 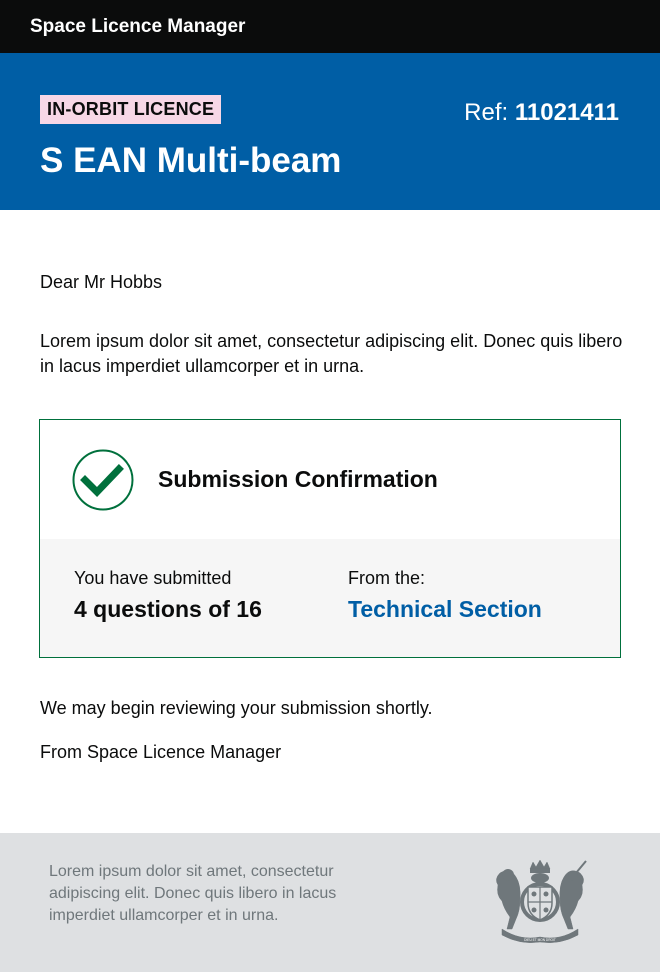 What do you see at coordinates (566, 112) in the screenshot?
I see `reference-value: 11021411` at bounding box center [566, 112].